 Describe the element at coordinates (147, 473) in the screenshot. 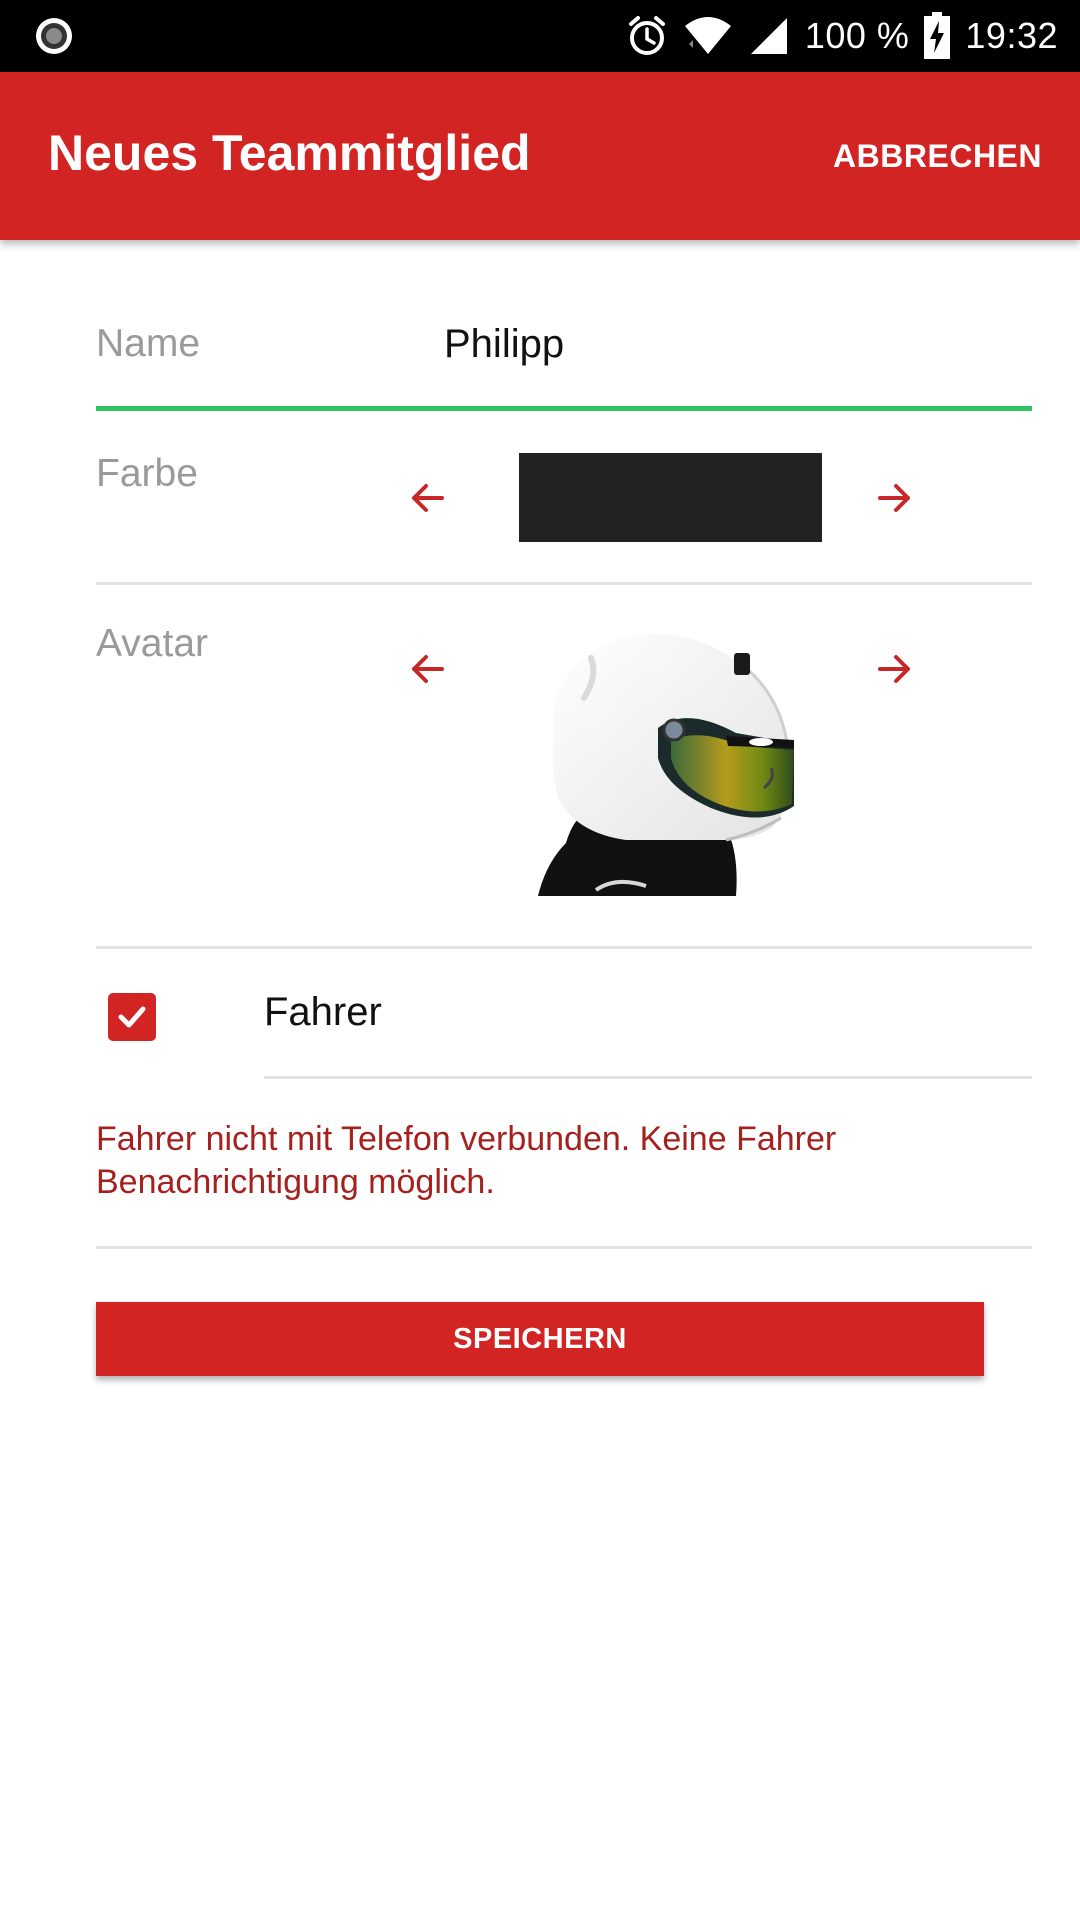

I see `color-label: Farbe` at that location.